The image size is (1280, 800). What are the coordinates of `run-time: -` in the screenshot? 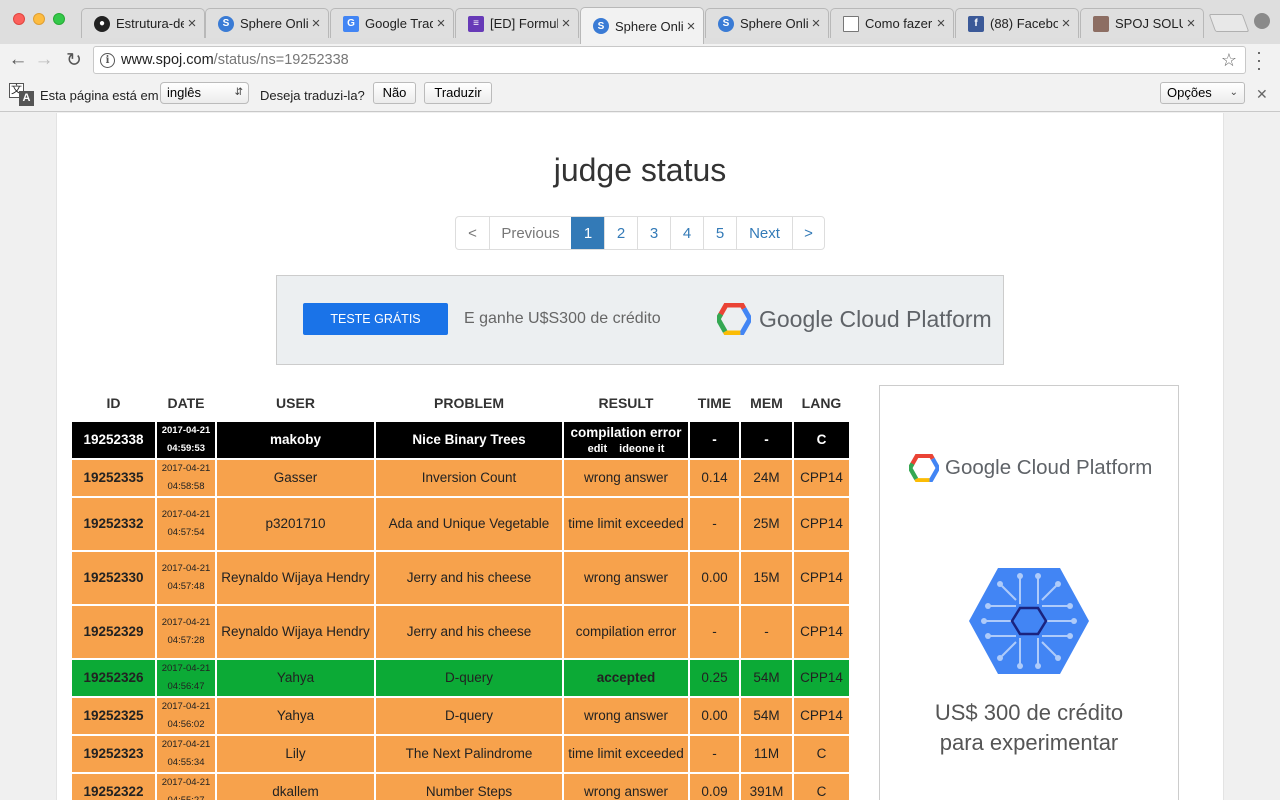 It's located at (714, 754).